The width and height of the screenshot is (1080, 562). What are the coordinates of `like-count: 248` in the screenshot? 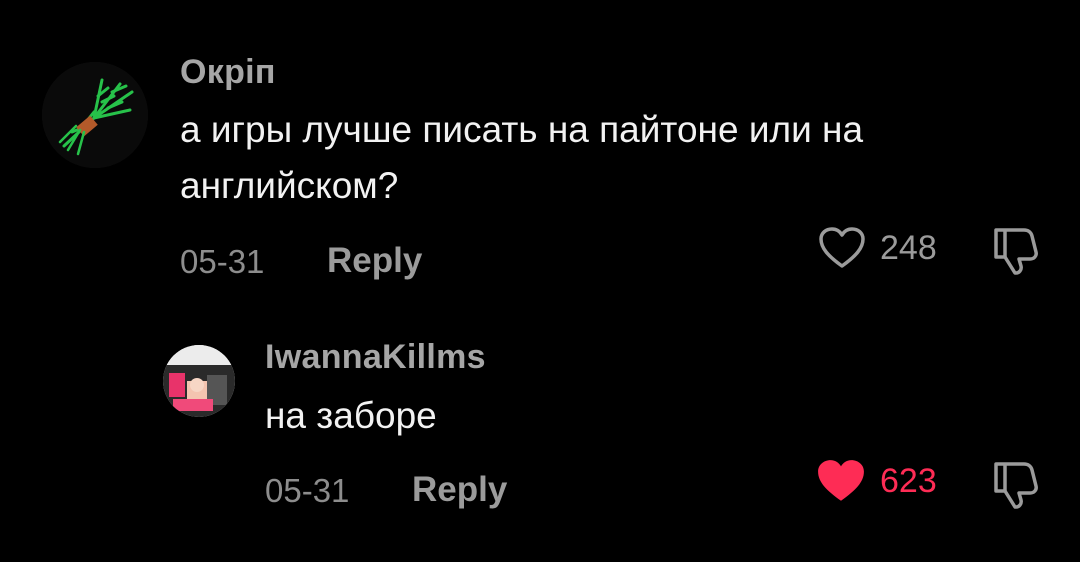 It's located at (908, 247).